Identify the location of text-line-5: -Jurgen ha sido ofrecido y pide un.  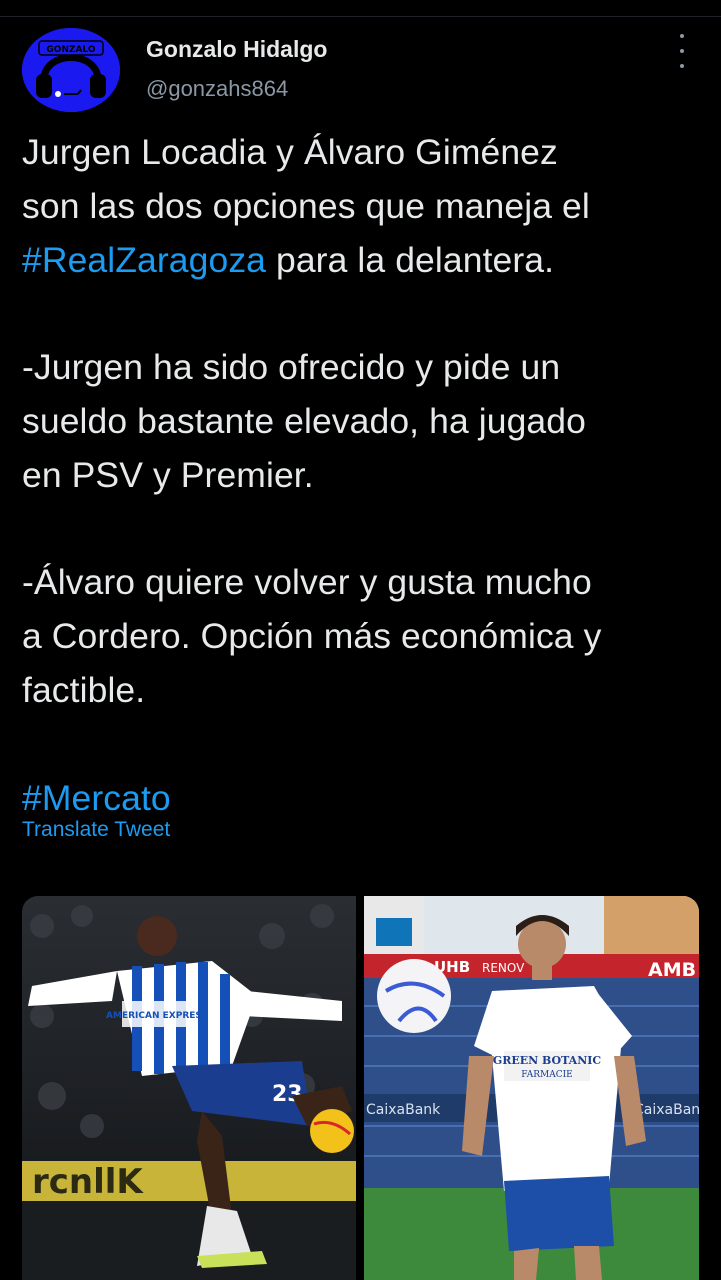
(291, 367).